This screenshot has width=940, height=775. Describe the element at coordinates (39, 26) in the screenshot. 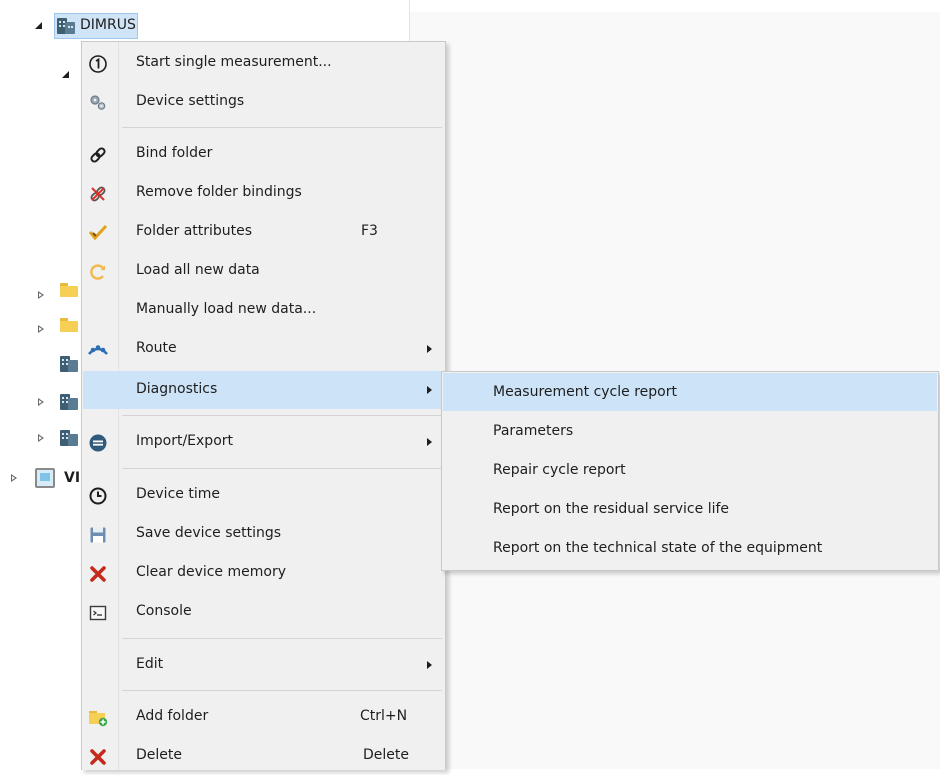

I see `expand-toggle-dimrus` at that location.